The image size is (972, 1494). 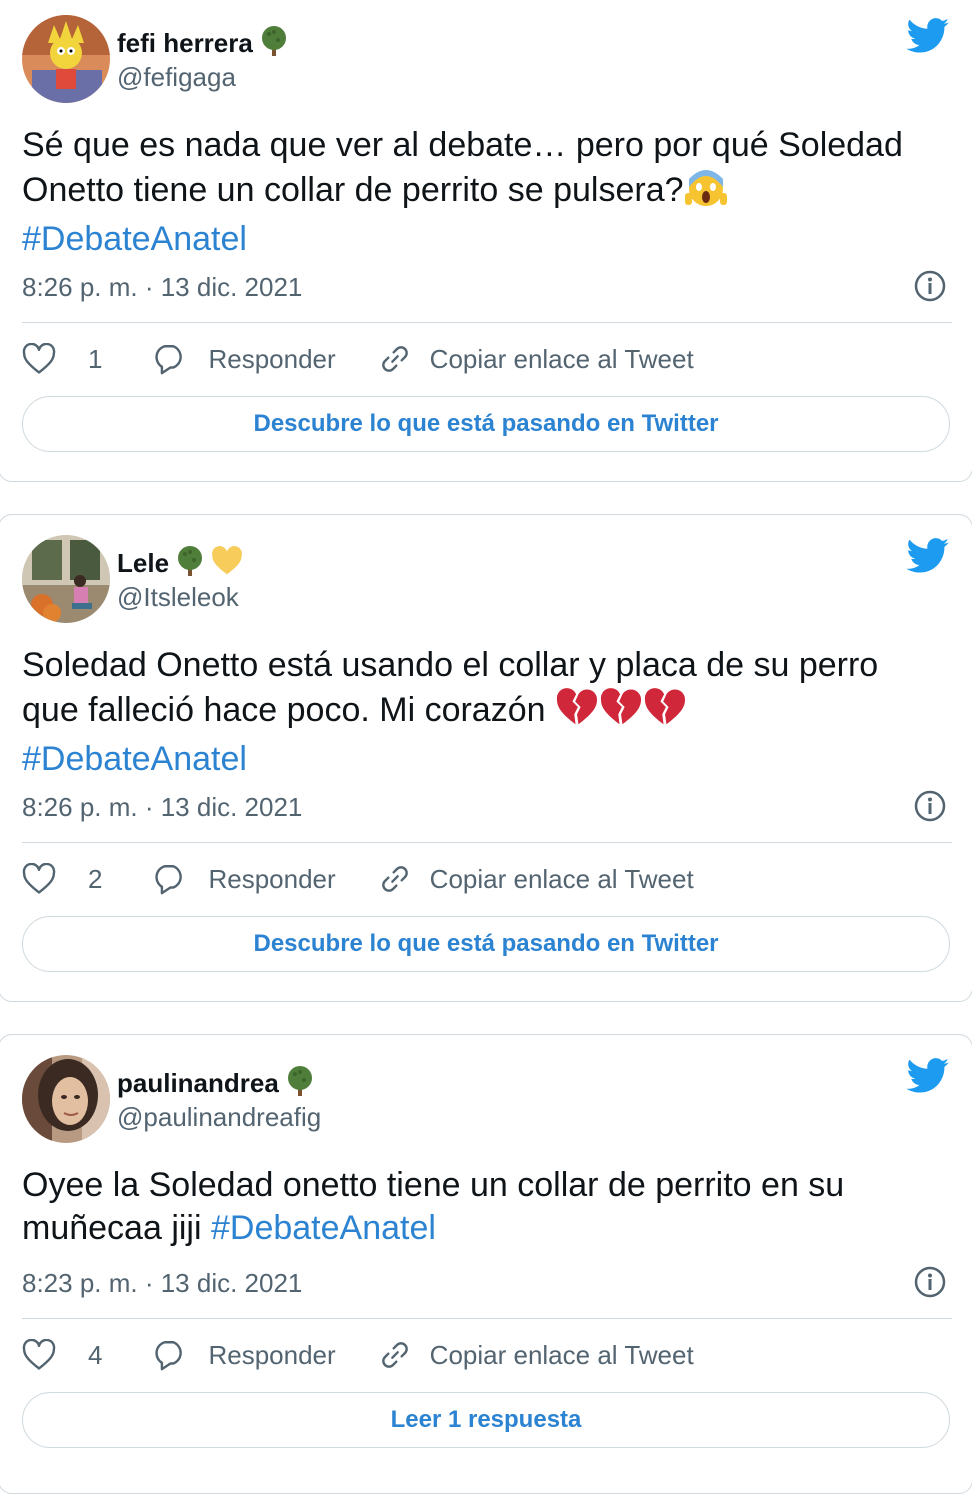 I want to click on tweet-actions: 2 Responder Copiar enlace al Tweet, so click(x=358, y=879).